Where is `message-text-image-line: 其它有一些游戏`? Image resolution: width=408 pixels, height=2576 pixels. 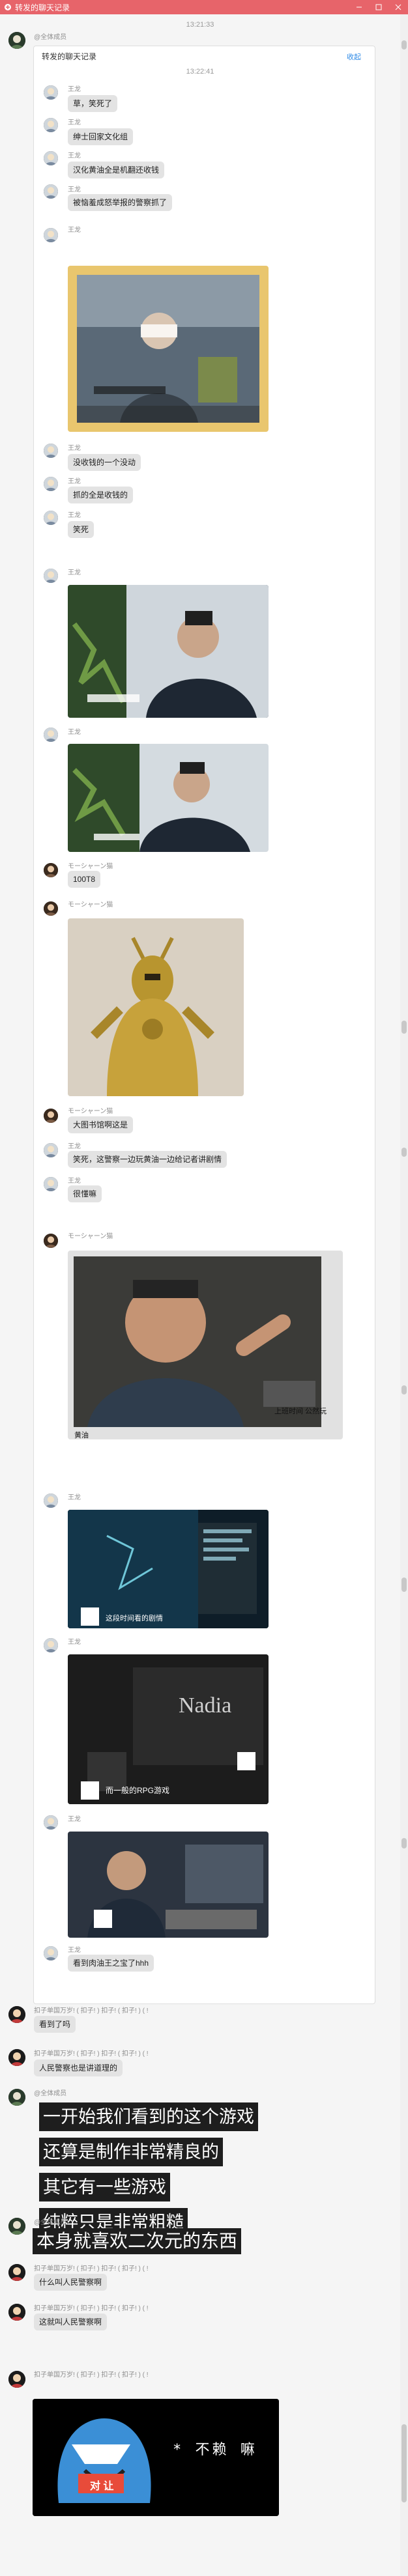
message-text-image-line: 其它有一些游戏 is located at coordinates (105, 2187).